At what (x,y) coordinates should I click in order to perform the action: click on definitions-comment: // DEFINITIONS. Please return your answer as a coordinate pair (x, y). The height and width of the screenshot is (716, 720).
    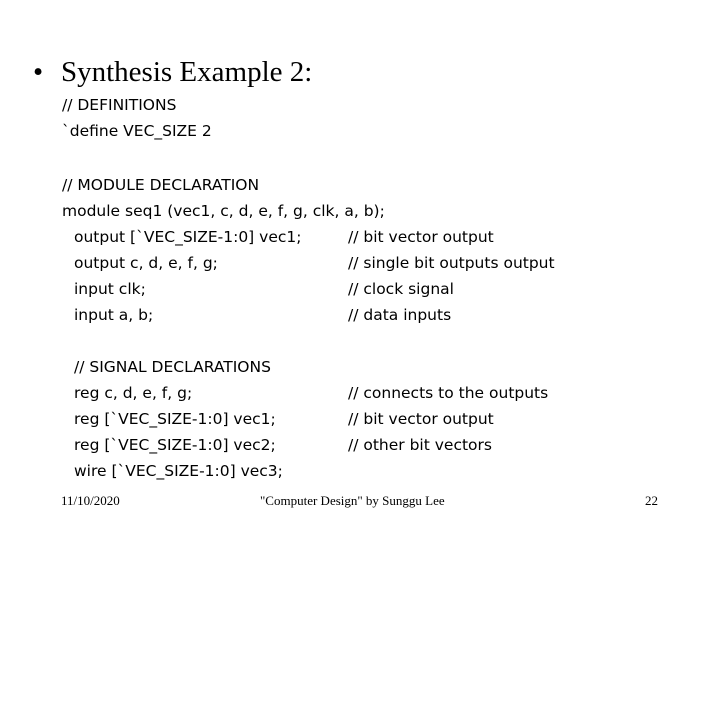
    Looking at the image, I should click on (119, 105).